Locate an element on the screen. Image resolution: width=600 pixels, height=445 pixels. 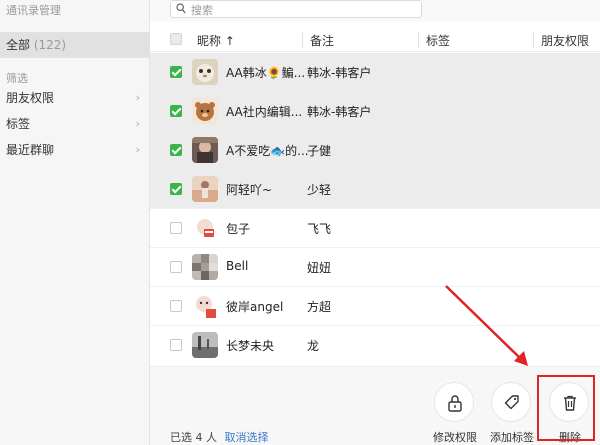
tag-icon is located at coordinates (511, 402).